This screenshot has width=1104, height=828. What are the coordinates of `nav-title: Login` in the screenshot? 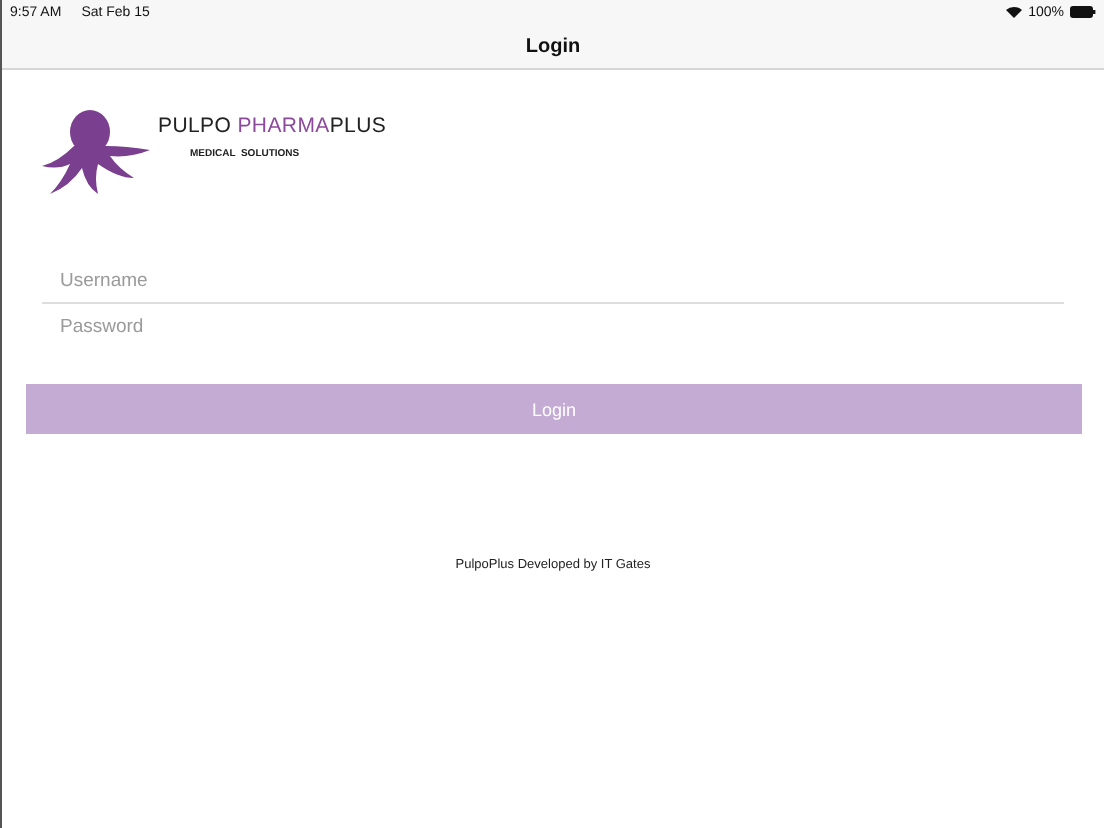 It's located at (553, 46).